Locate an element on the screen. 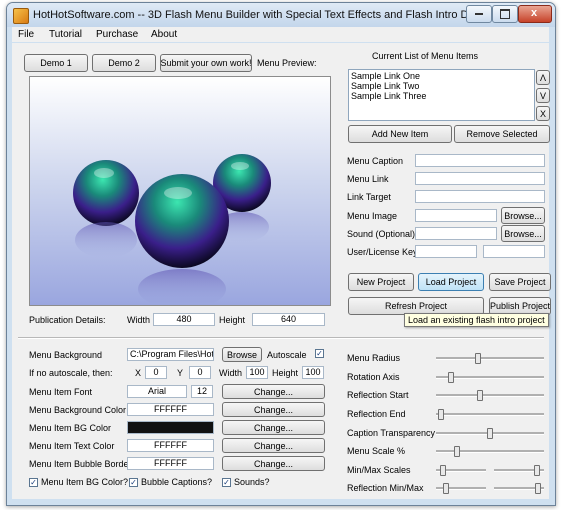 The image size is (562, 510). close-button: x is located at coordinates (535, 14).